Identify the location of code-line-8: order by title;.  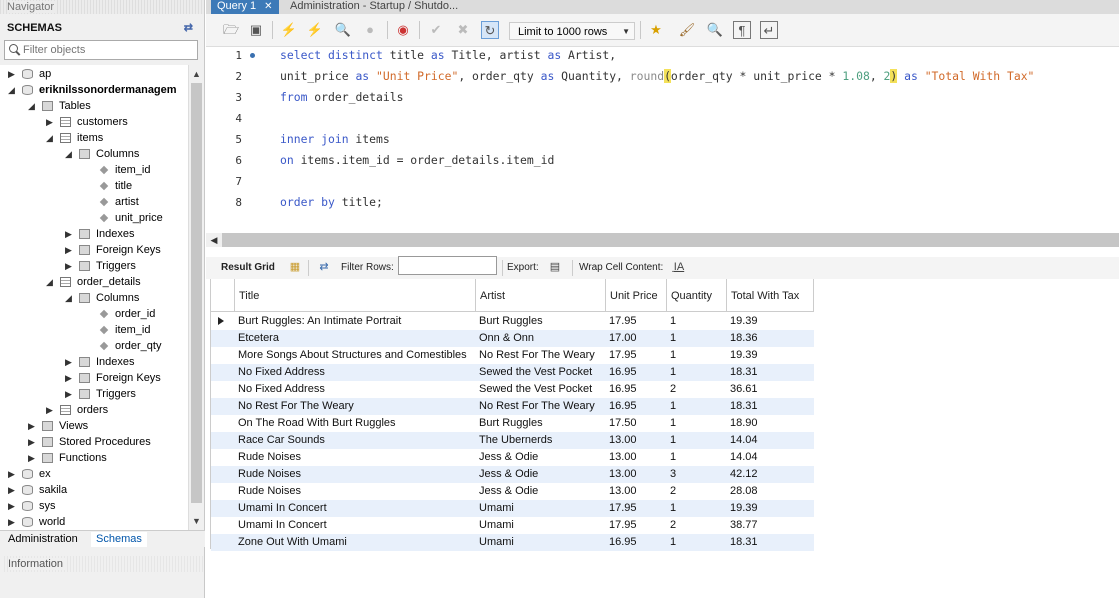
(331, 202).